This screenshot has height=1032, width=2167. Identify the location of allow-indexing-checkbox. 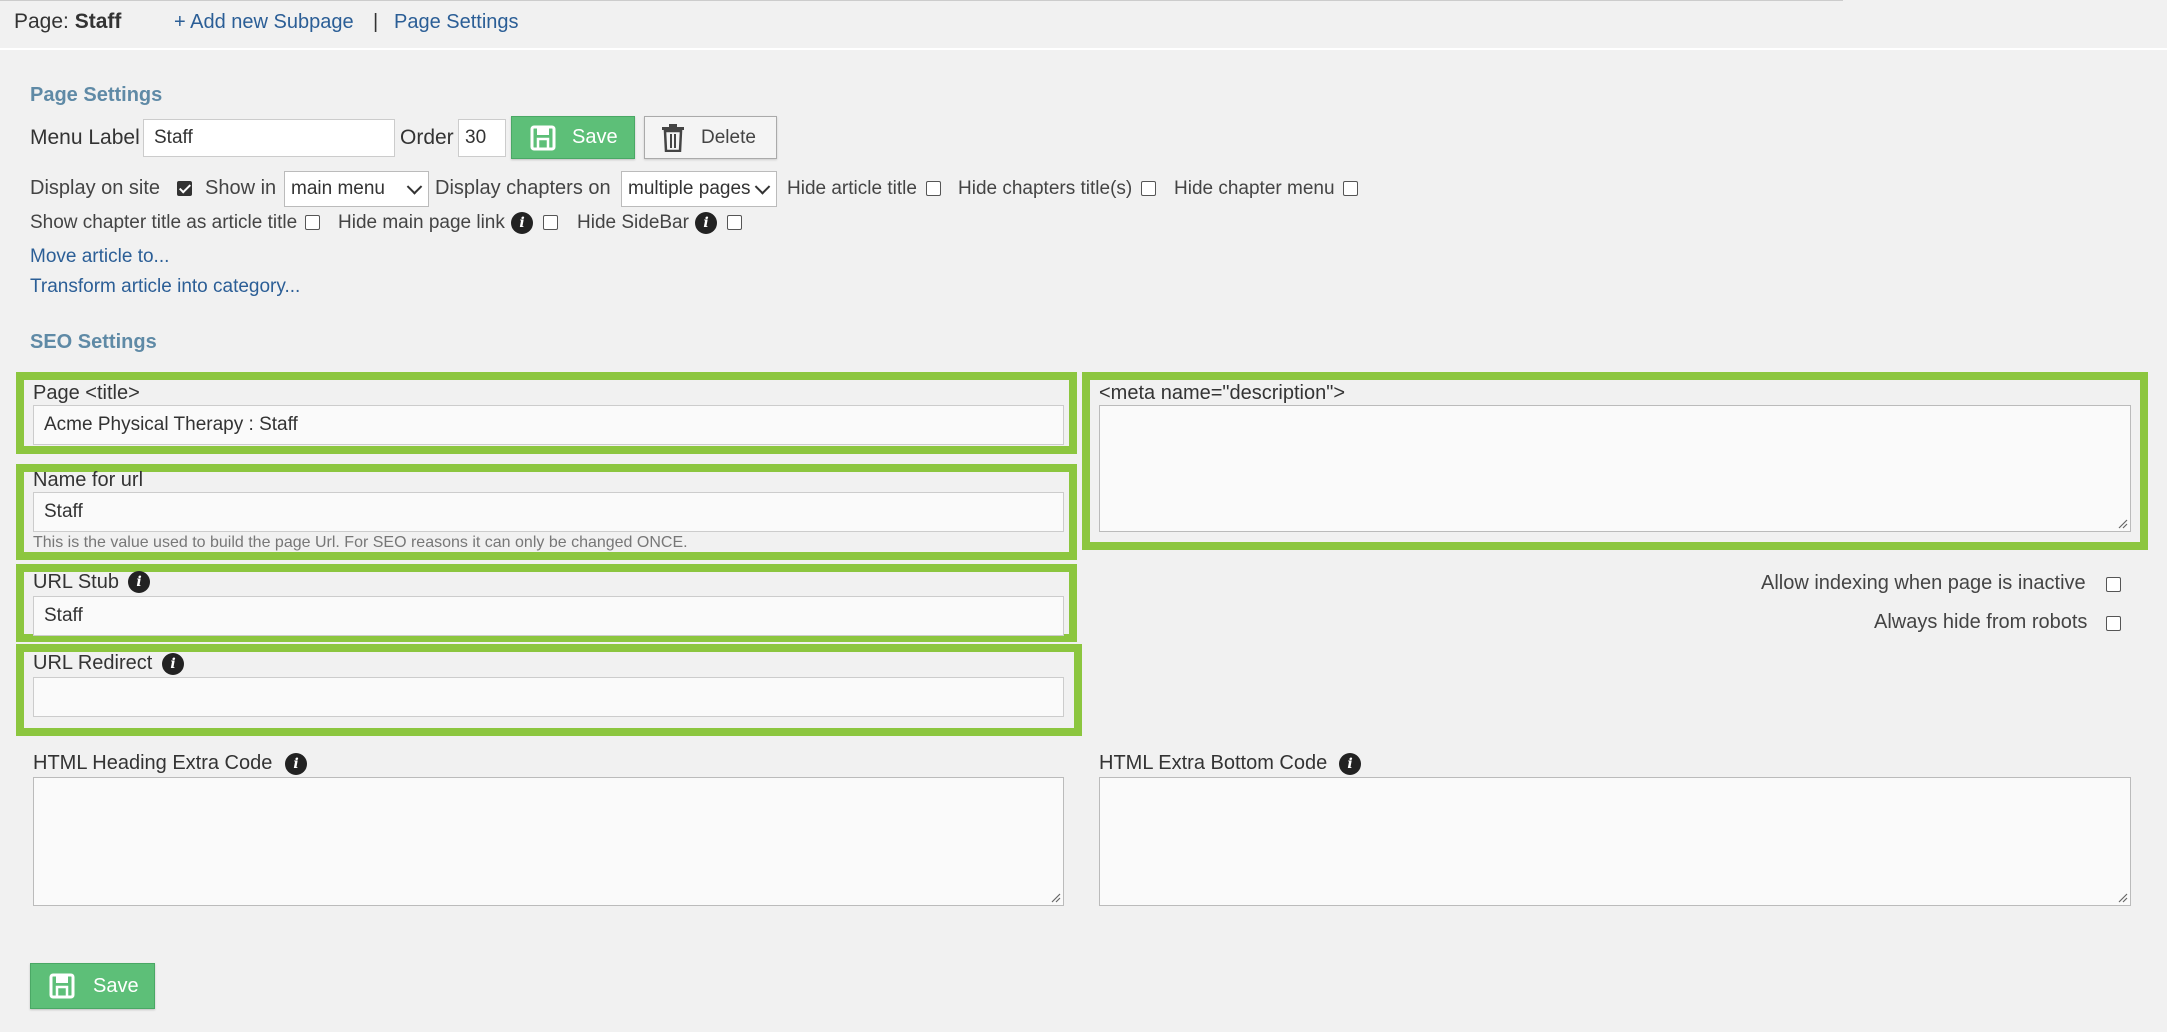
(2113, 584).